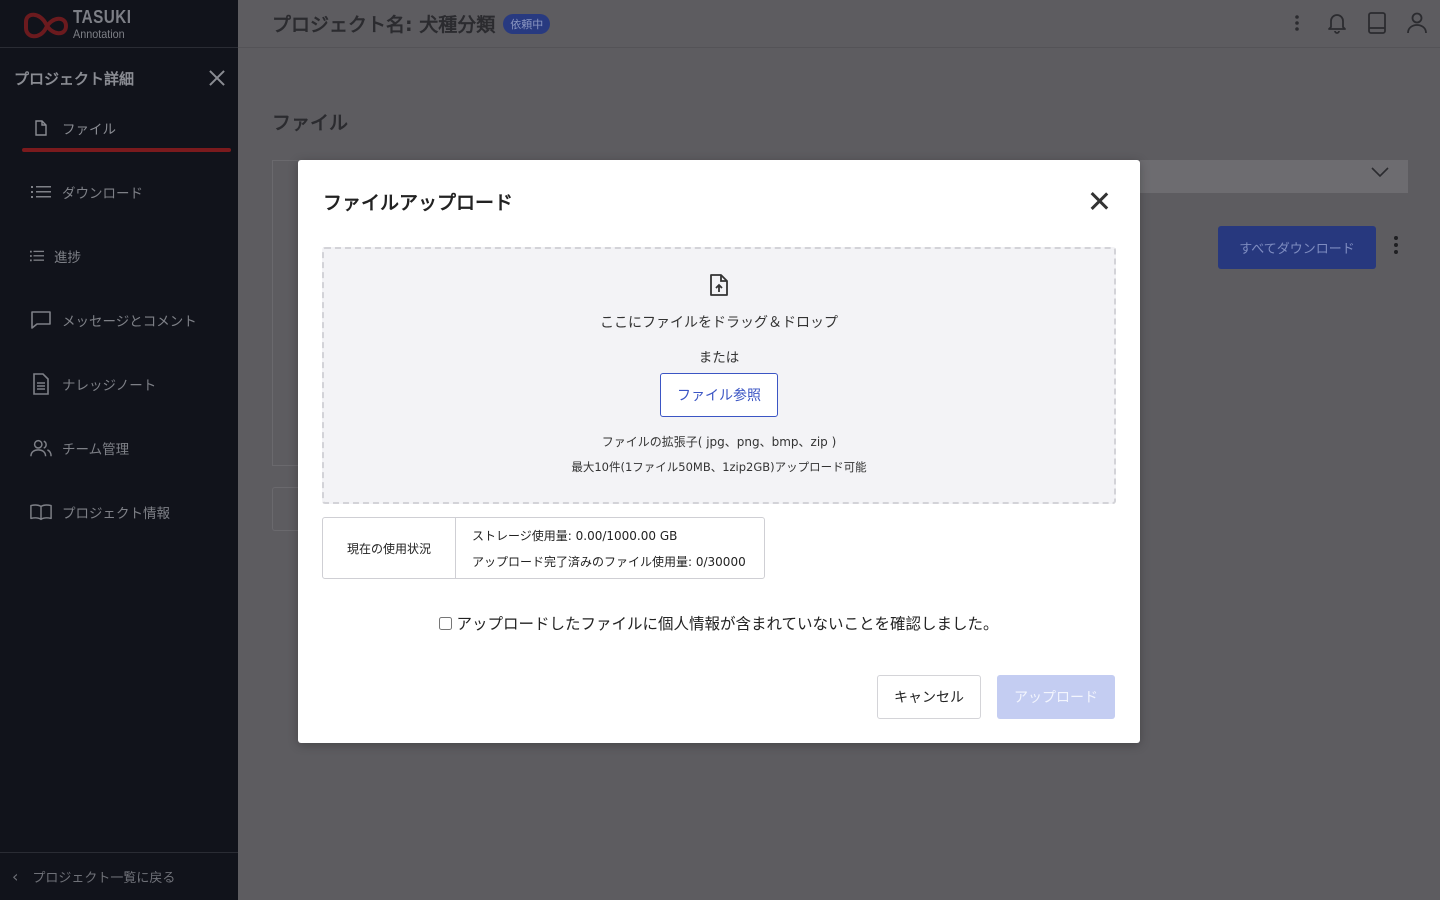  What do you see at coordinates (527, 23) in the screenshot?
I see `status-badge: 依頼中` at bounding box center [527, 23].